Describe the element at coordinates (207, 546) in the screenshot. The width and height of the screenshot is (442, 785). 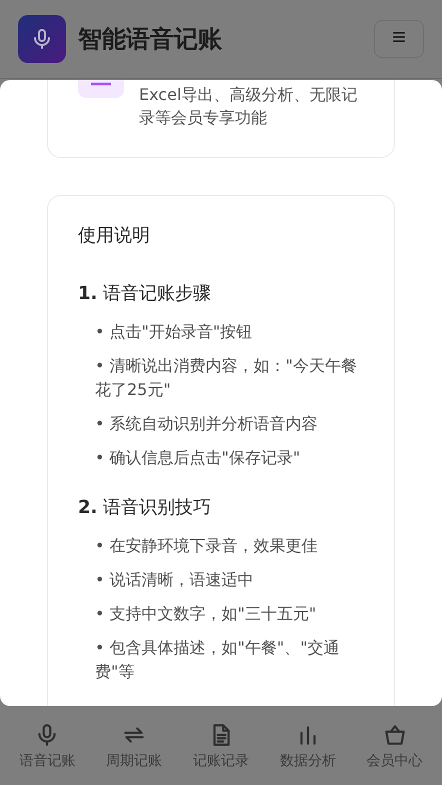
I see `instruction-item: • 在安静环境下录音，效果更佳` at that location.